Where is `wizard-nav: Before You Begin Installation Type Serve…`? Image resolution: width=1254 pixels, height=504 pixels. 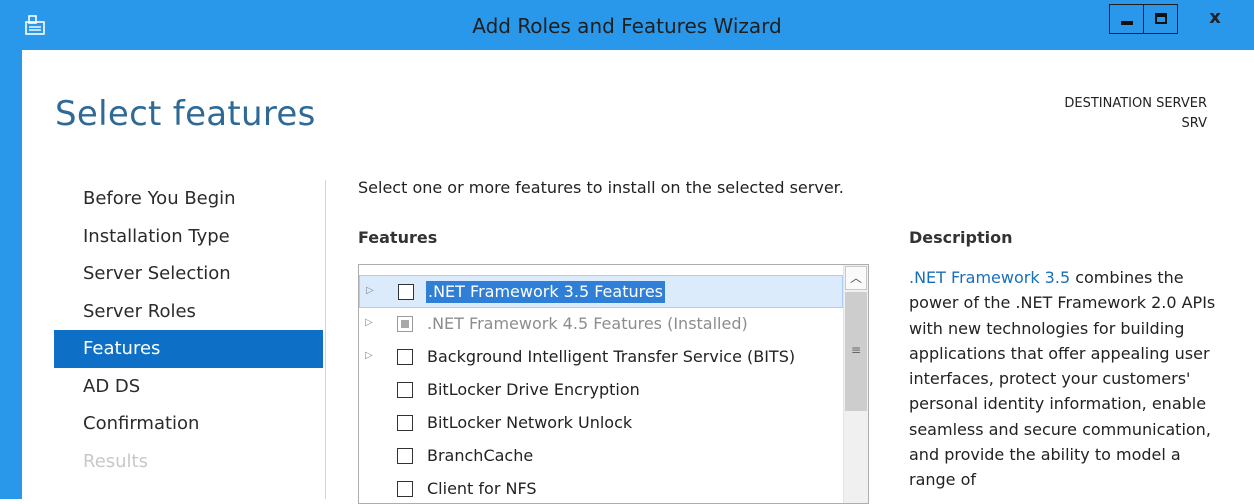
wizard-nav: Before You Begin Installation Type Serve… is located at coordinates (188, 330).